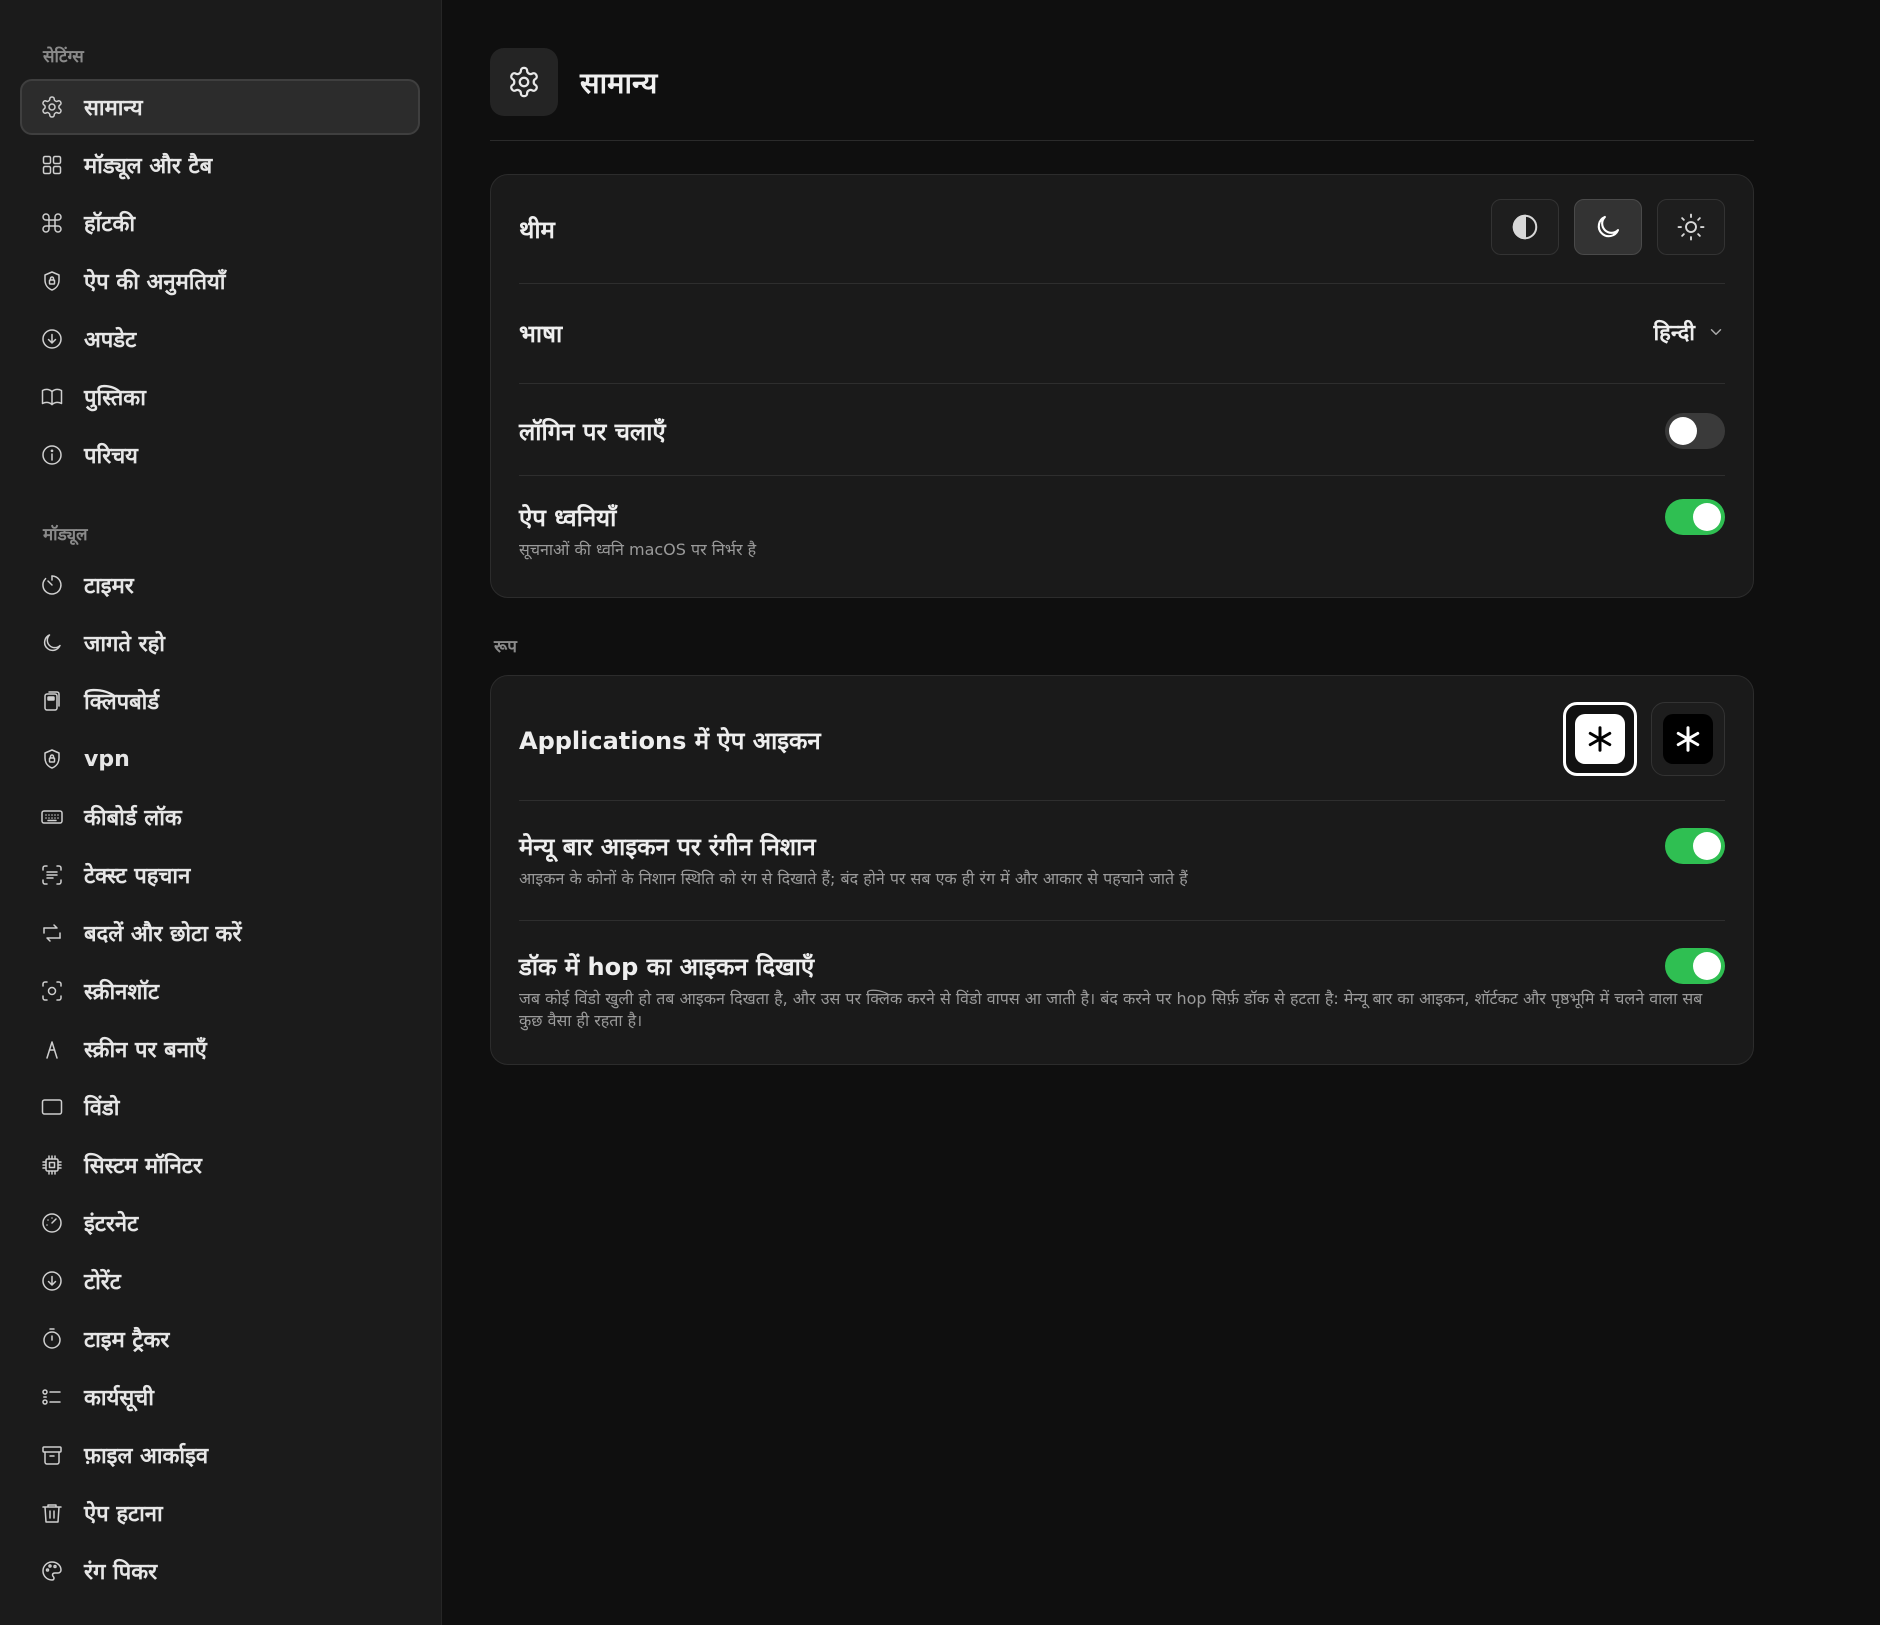  What do you see at coordinates (220, 1397) in the screenshot?
I see `sidebar-item-modules-14: कार्यसूची` at bounding box center [220, 1397].